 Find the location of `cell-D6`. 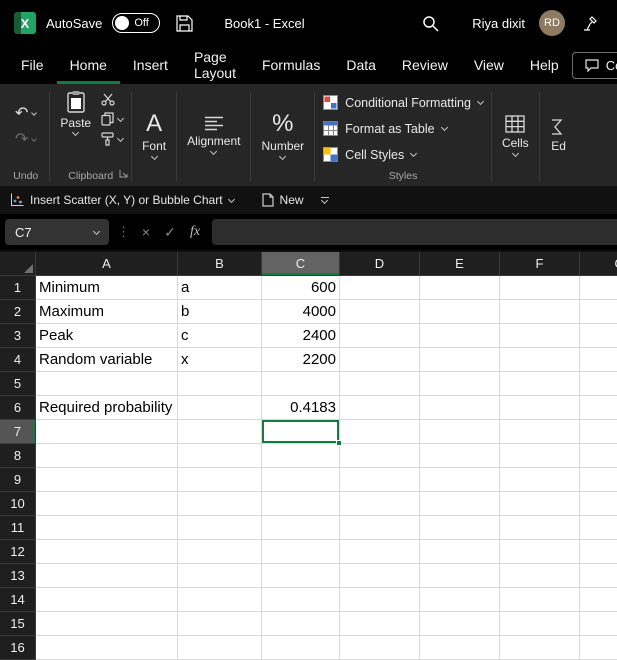

cell-D6 is located at coordinates (380, 408).